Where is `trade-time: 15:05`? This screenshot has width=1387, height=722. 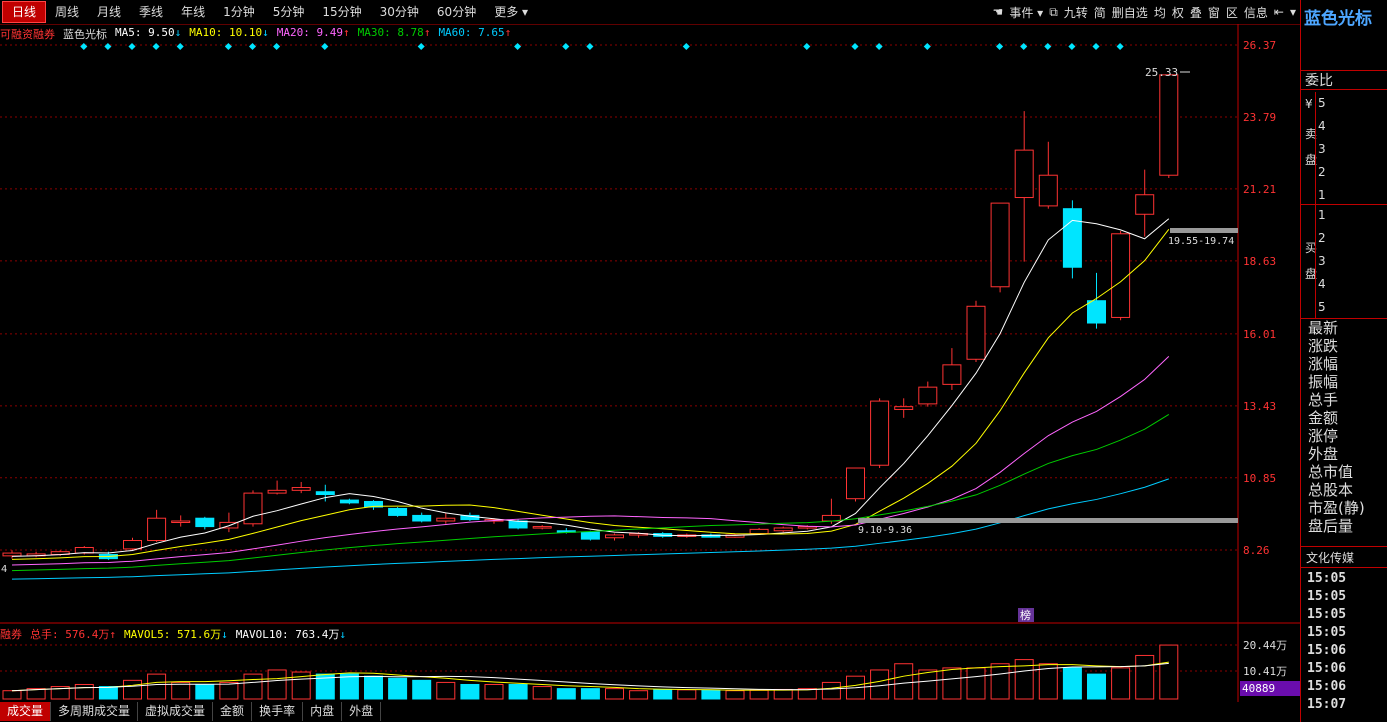 trade-time: 15:05 is located at coordinates (1327, 596).